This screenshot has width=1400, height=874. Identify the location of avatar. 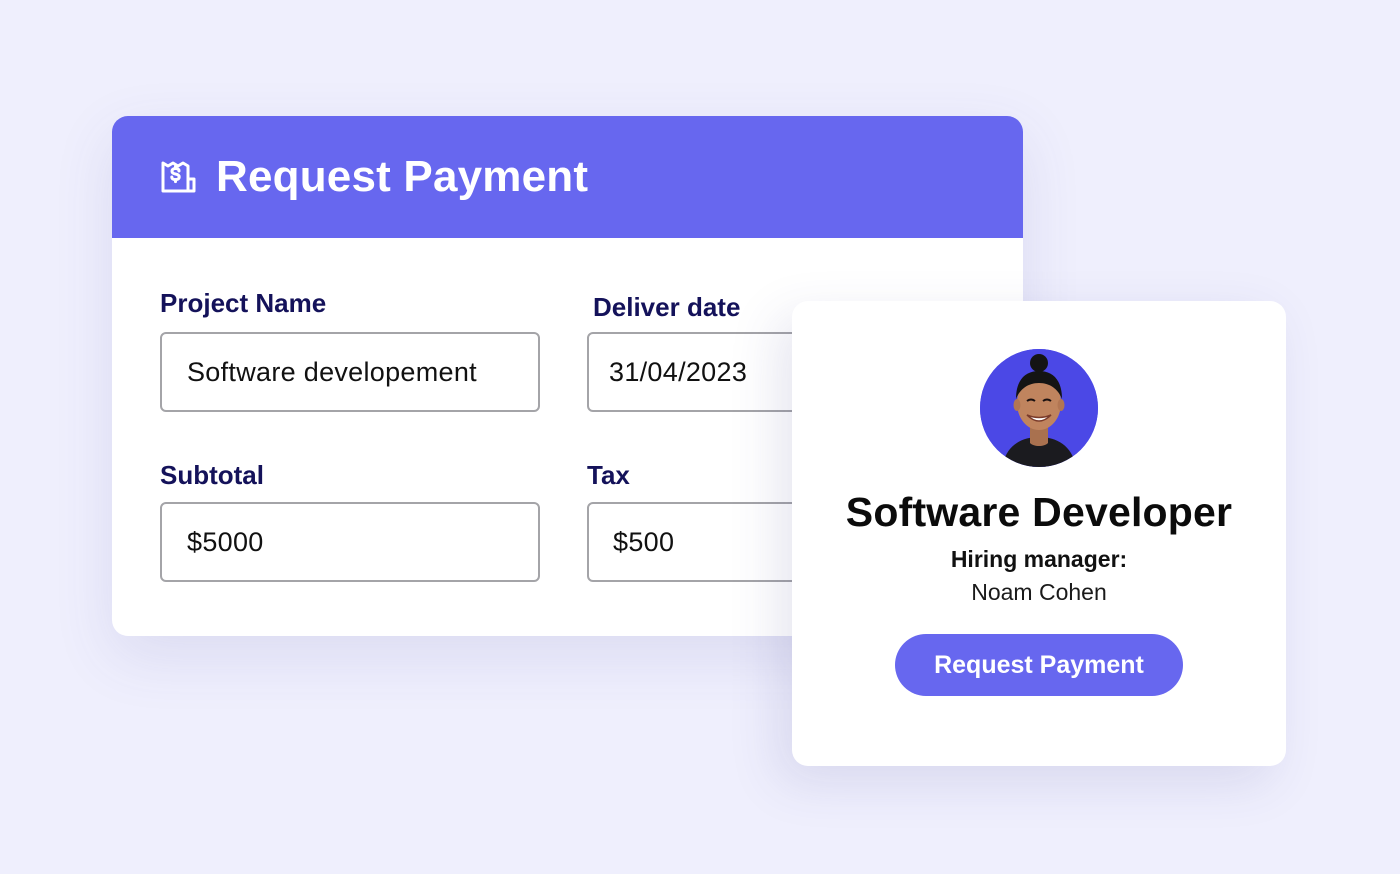
(1039, 408).